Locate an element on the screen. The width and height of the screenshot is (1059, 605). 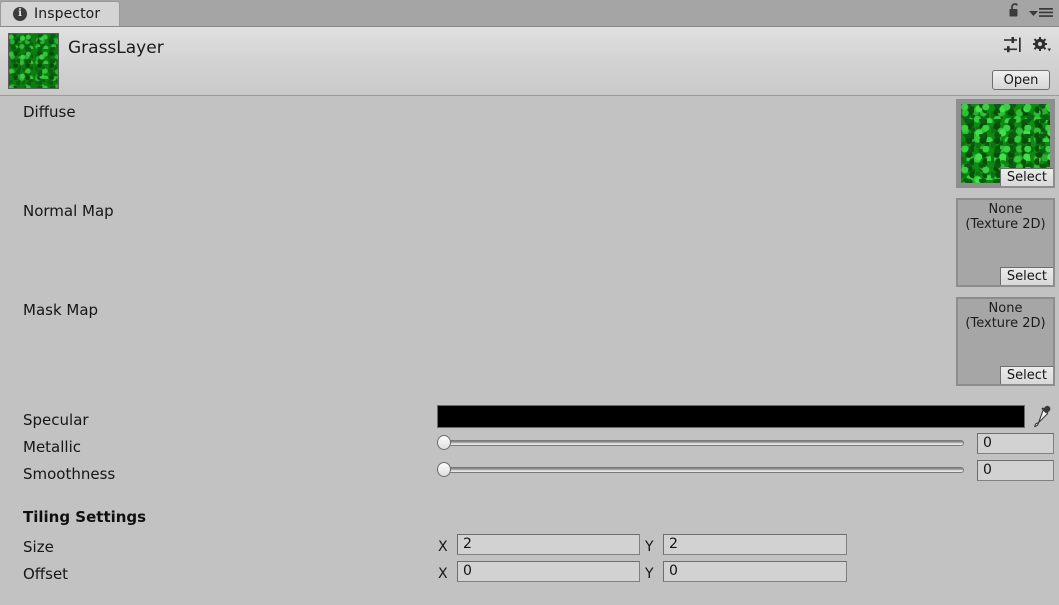
smoothness-slider is located at coordinates (701, 469).